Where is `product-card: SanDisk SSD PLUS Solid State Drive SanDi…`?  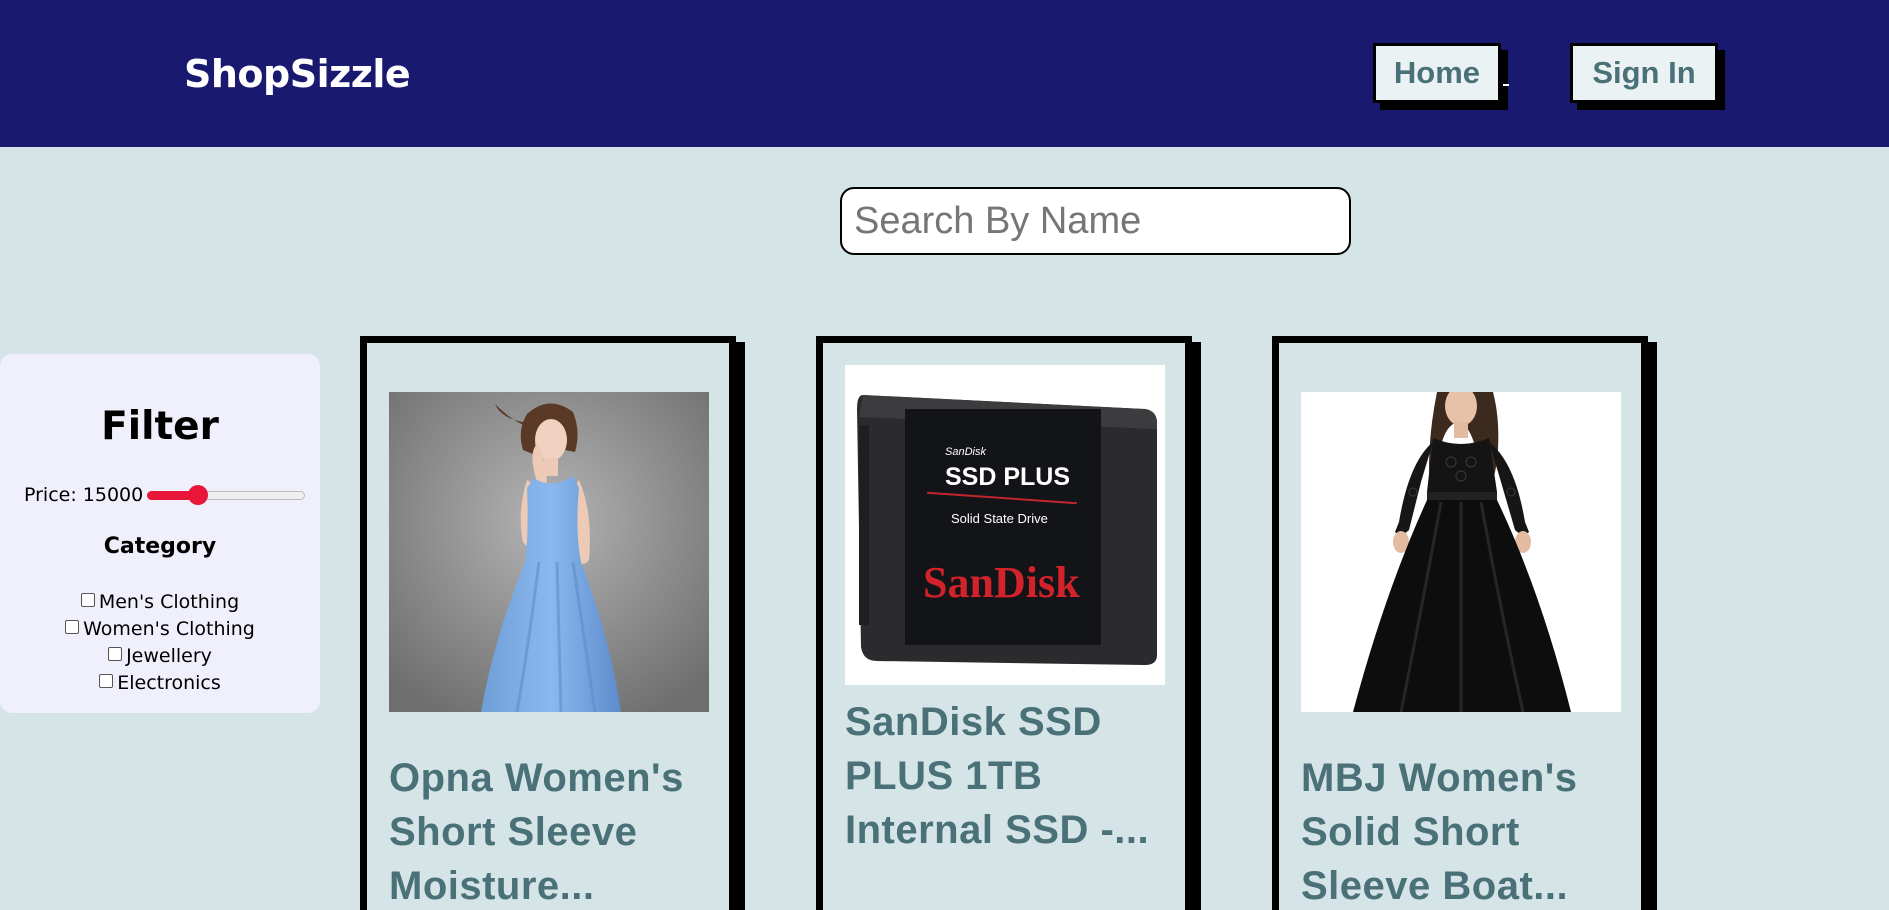
product-card: SanDisk SSD PLUS Solid State Drive SanDi… is located at coordinates (1004, 623).